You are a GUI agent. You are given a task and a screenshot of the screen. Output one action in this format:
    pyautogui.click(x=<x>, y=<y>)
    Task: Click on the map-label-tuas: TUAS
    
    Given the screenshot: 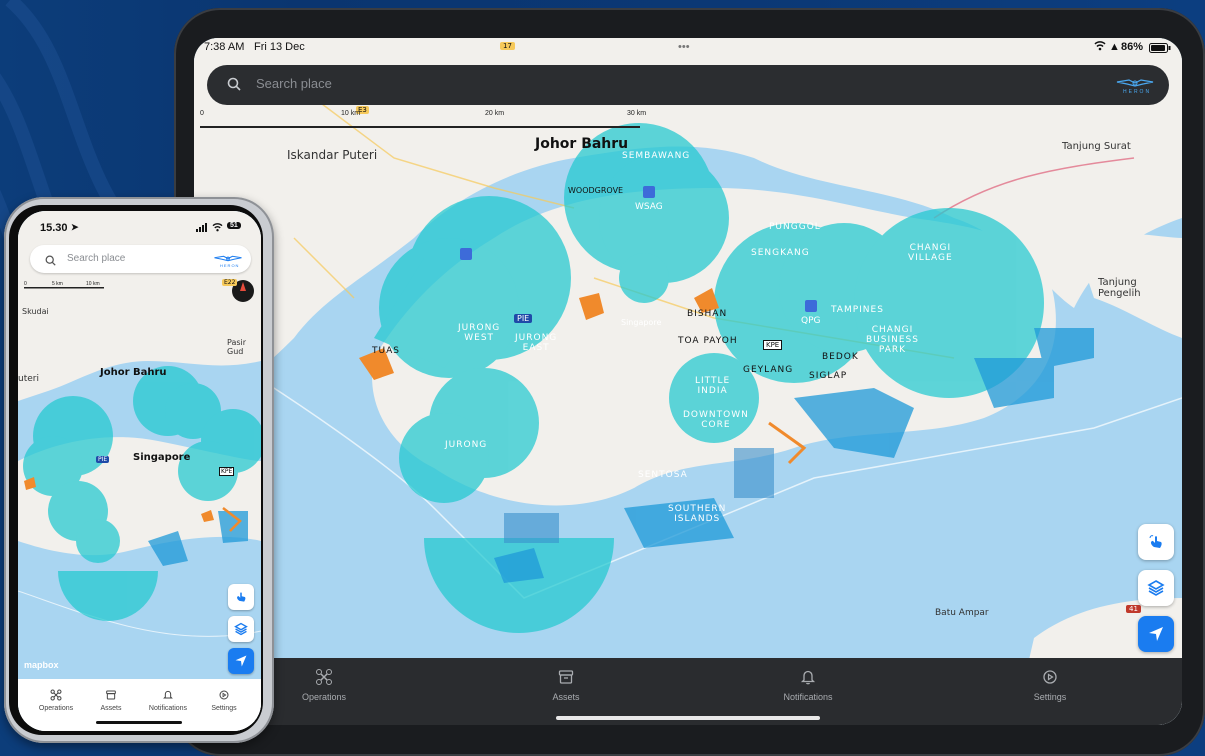 What is the action you would take?
    pyautogui.click(x=386, y=351)
    